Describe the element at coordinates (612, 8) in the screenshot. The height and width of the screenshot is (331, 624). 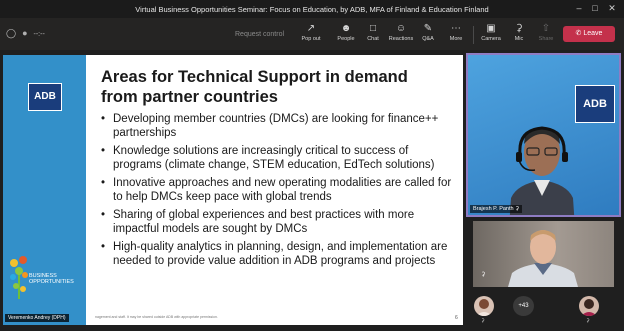
I see `close-icon: ✕` at that location.